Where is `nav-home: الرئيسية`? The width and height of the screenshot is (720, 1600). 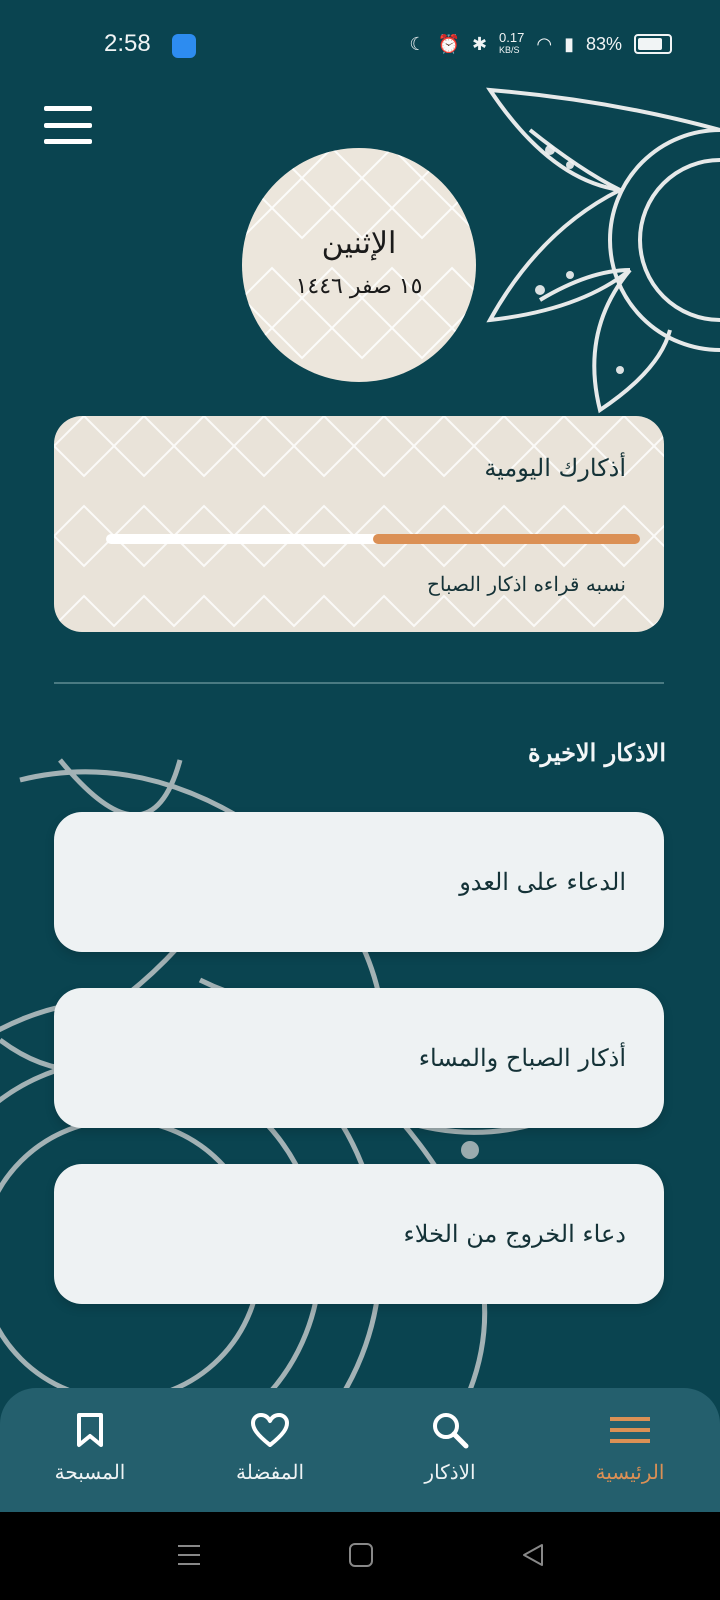 nav-home: الرئيسية is located at coordinates (630, 1450).